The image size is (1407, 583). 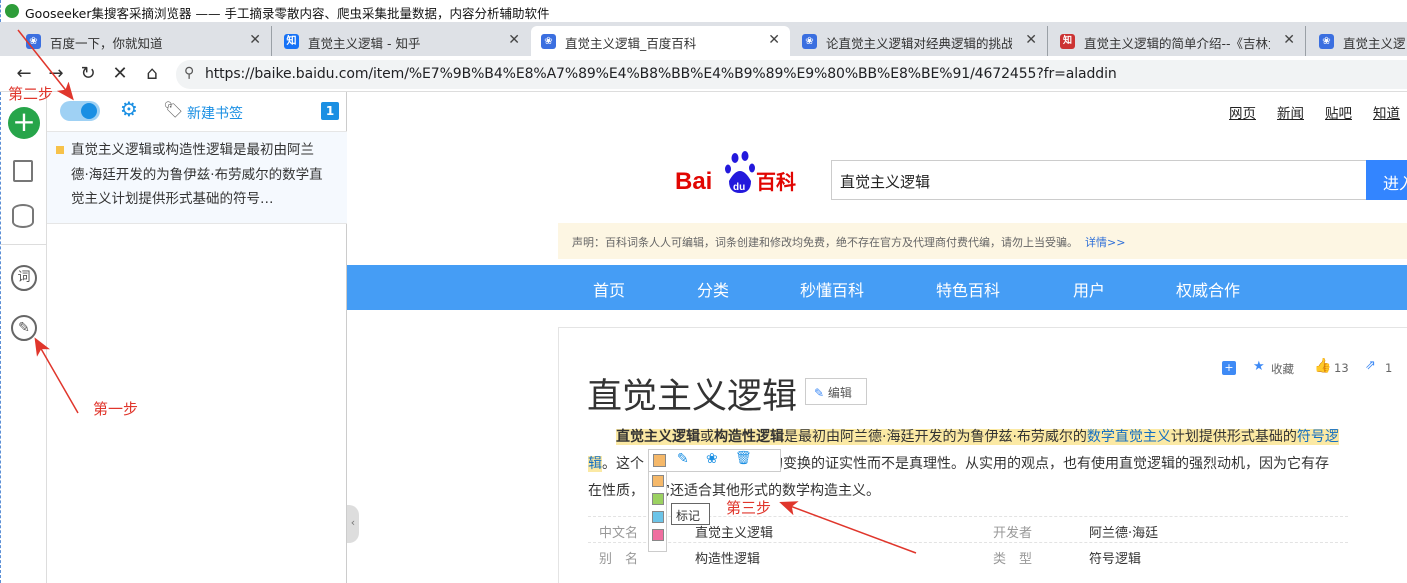 I want to click on arrow-step3, so click(x=848, y=527).